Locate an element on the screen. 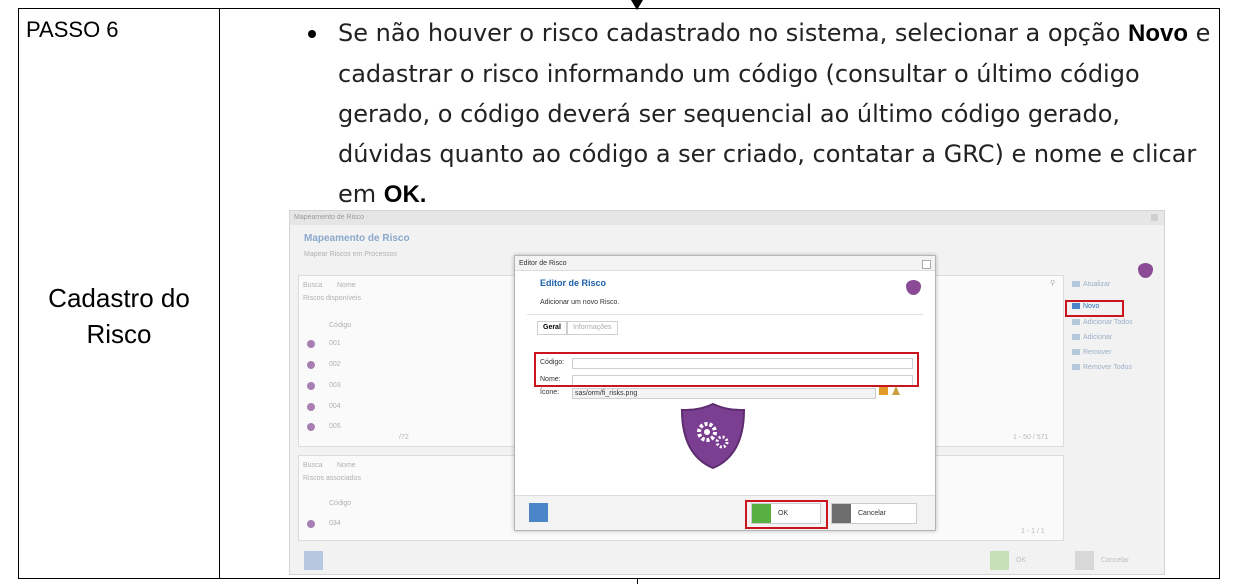 Image resolution: width=1239 pixels, height=584 pixels. add-all-button: Adicionar Todos is located at coordinates (1102, 322).